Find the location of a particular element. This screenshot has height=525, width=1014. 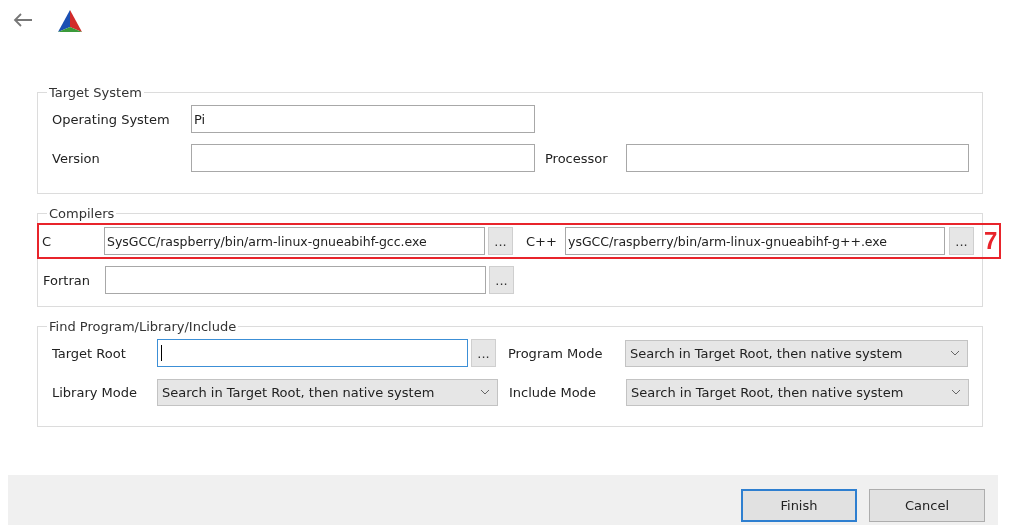

field-label: Fortran is located at coordinates (67, 280).